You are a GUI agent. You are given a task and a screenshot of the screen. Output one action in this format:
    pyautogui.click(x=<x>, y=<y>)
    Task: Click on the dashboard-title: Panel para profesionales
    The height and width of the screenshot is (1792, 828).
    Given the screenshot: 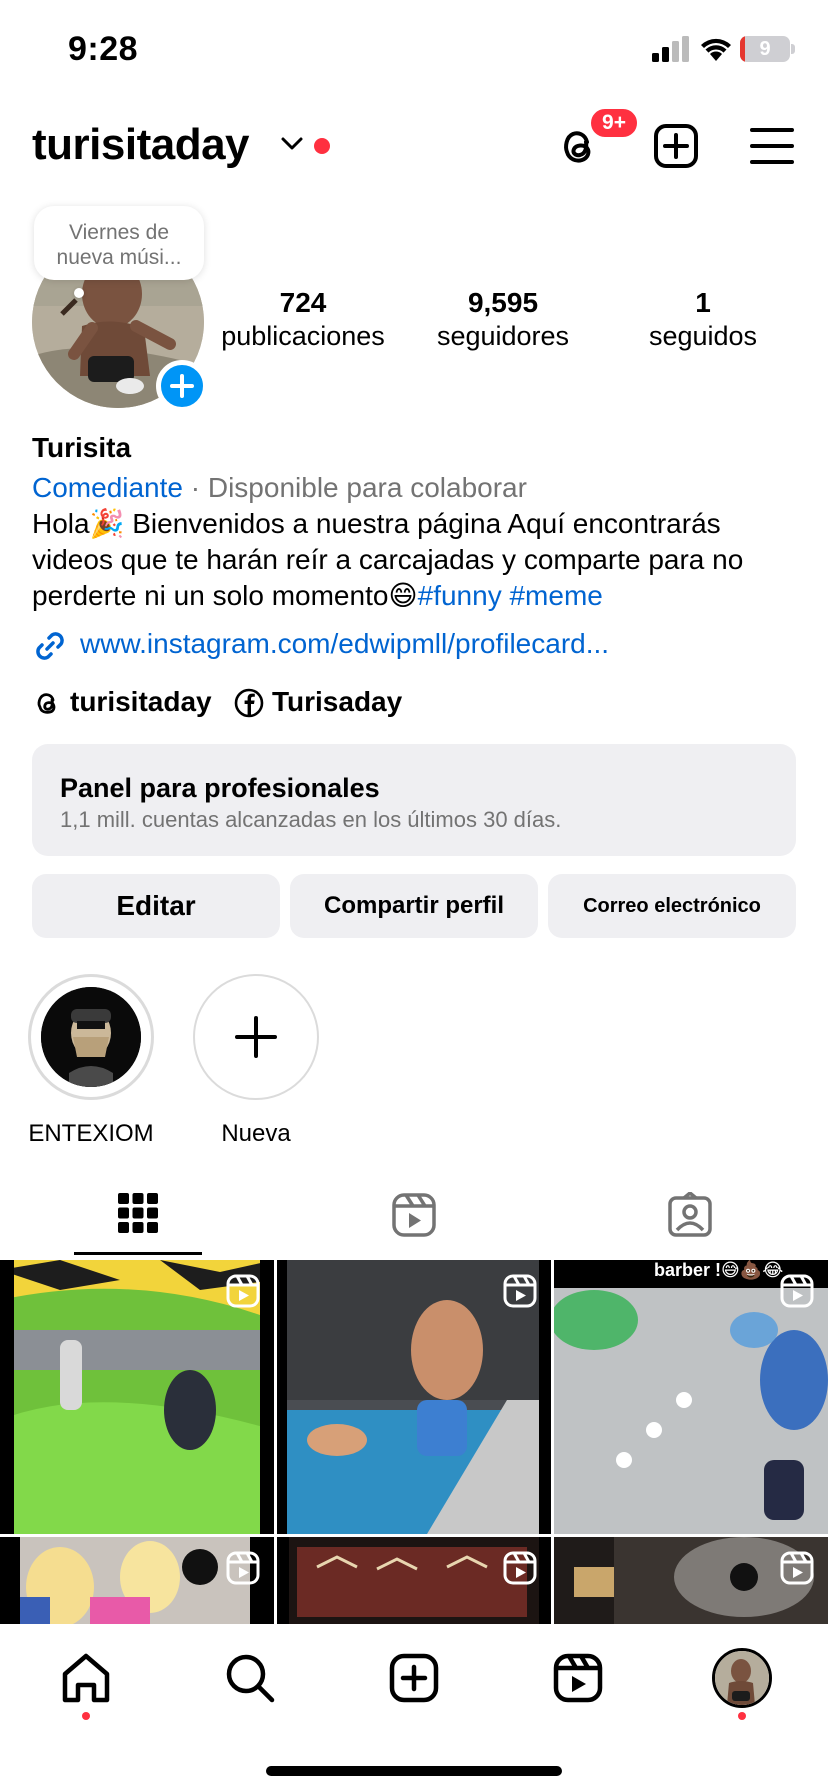 What is the action you would take?
    pyautogui.click(x=220, y=788)
    